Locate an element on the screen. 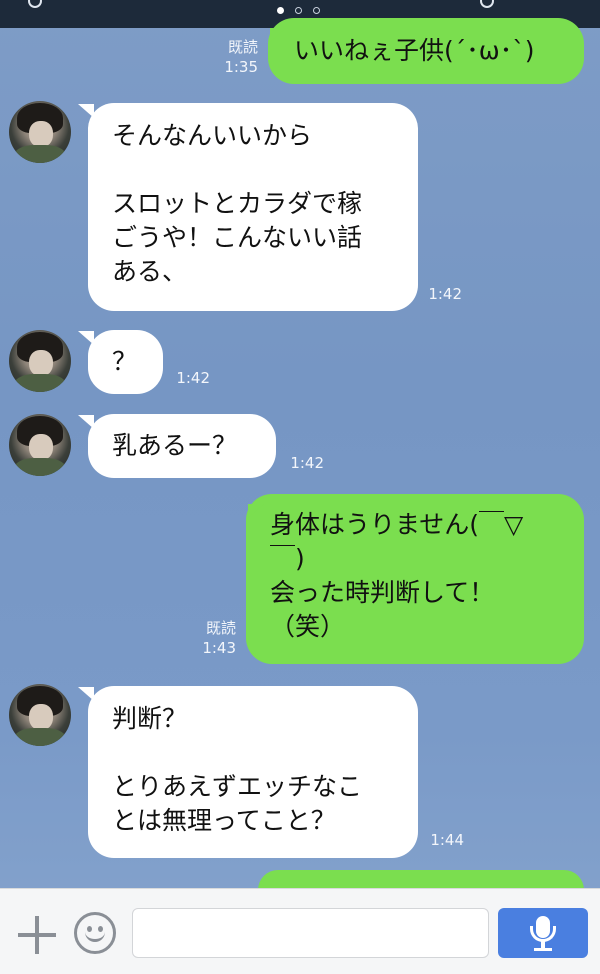 This screenshot has height=974, width=600. message-bubble: 乳あるー？ is located at coordinates (182, 446).